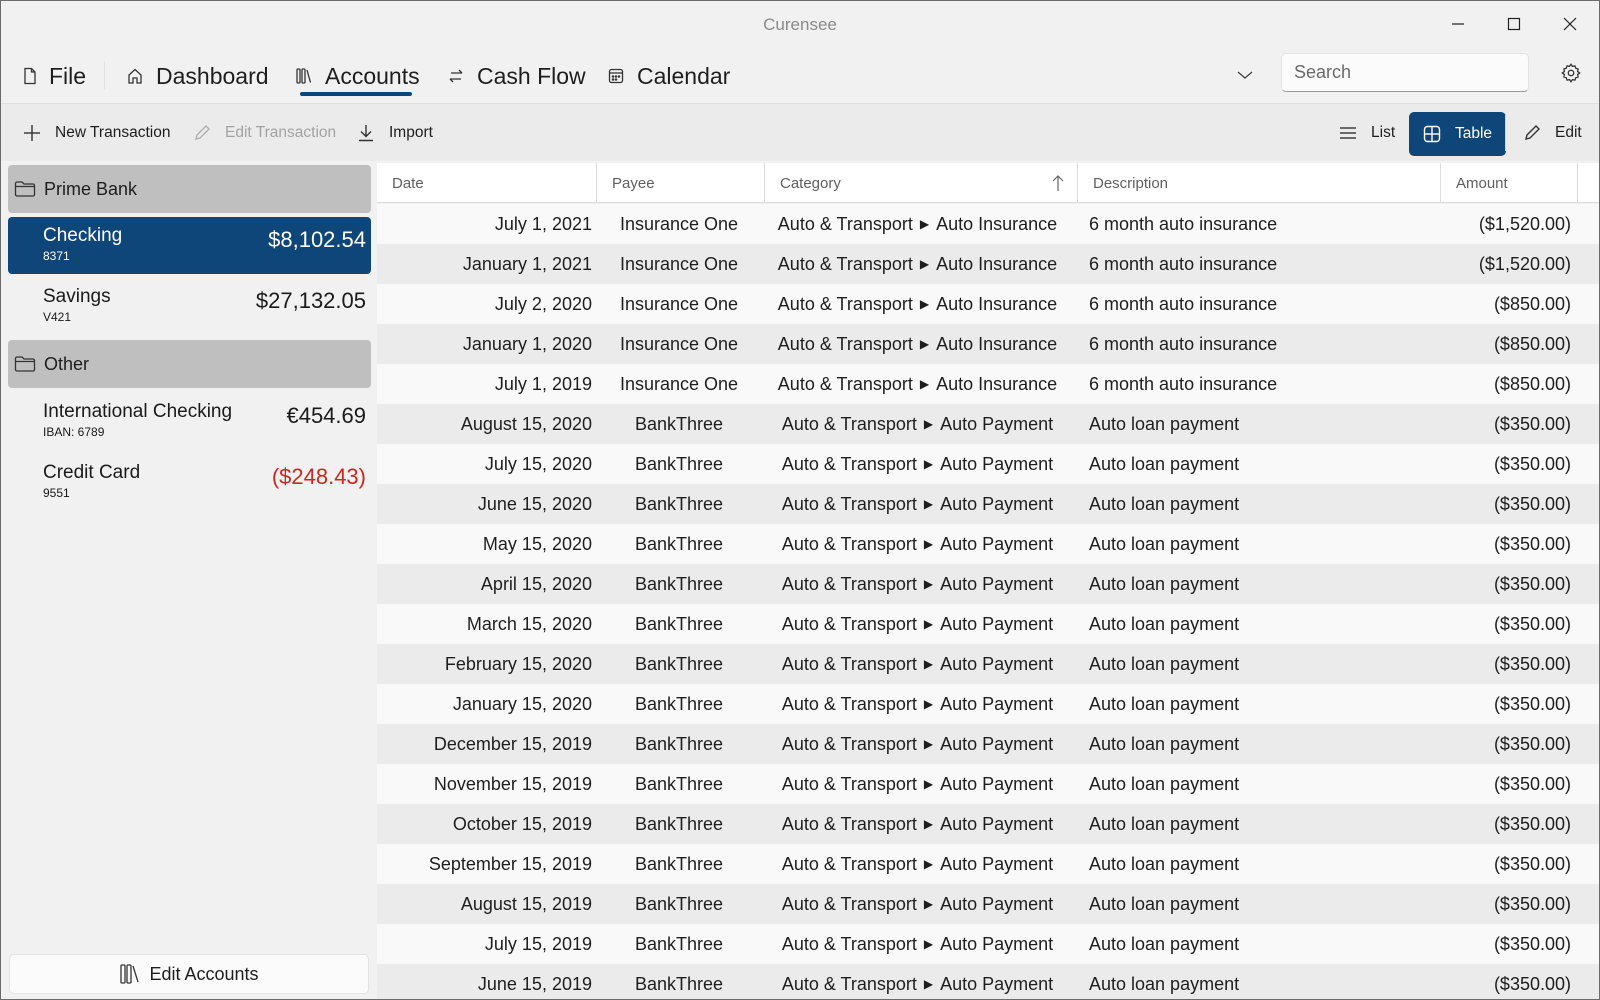 This screenshot has width=1600, height=1000. I want to click on import-label: Import, so click(411, 132).